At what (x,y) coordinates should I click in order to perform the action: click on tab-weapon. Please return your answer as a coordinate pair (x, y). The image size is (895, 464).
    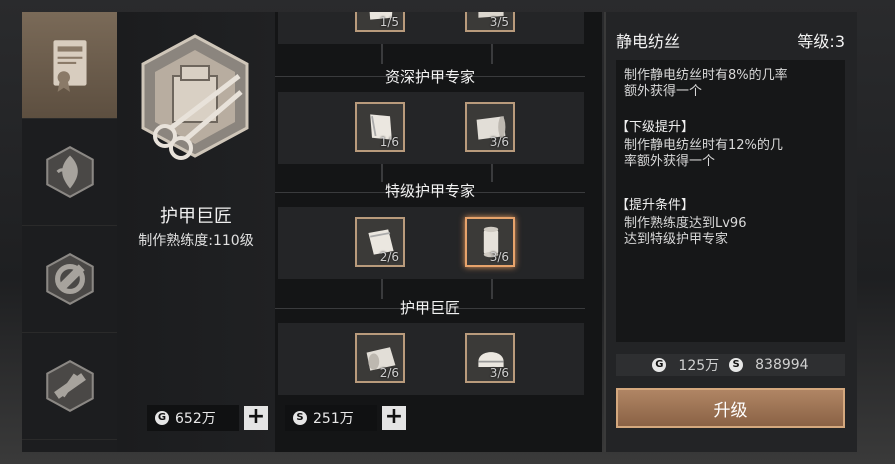
    Looking at the image, I should click on (69, 386).